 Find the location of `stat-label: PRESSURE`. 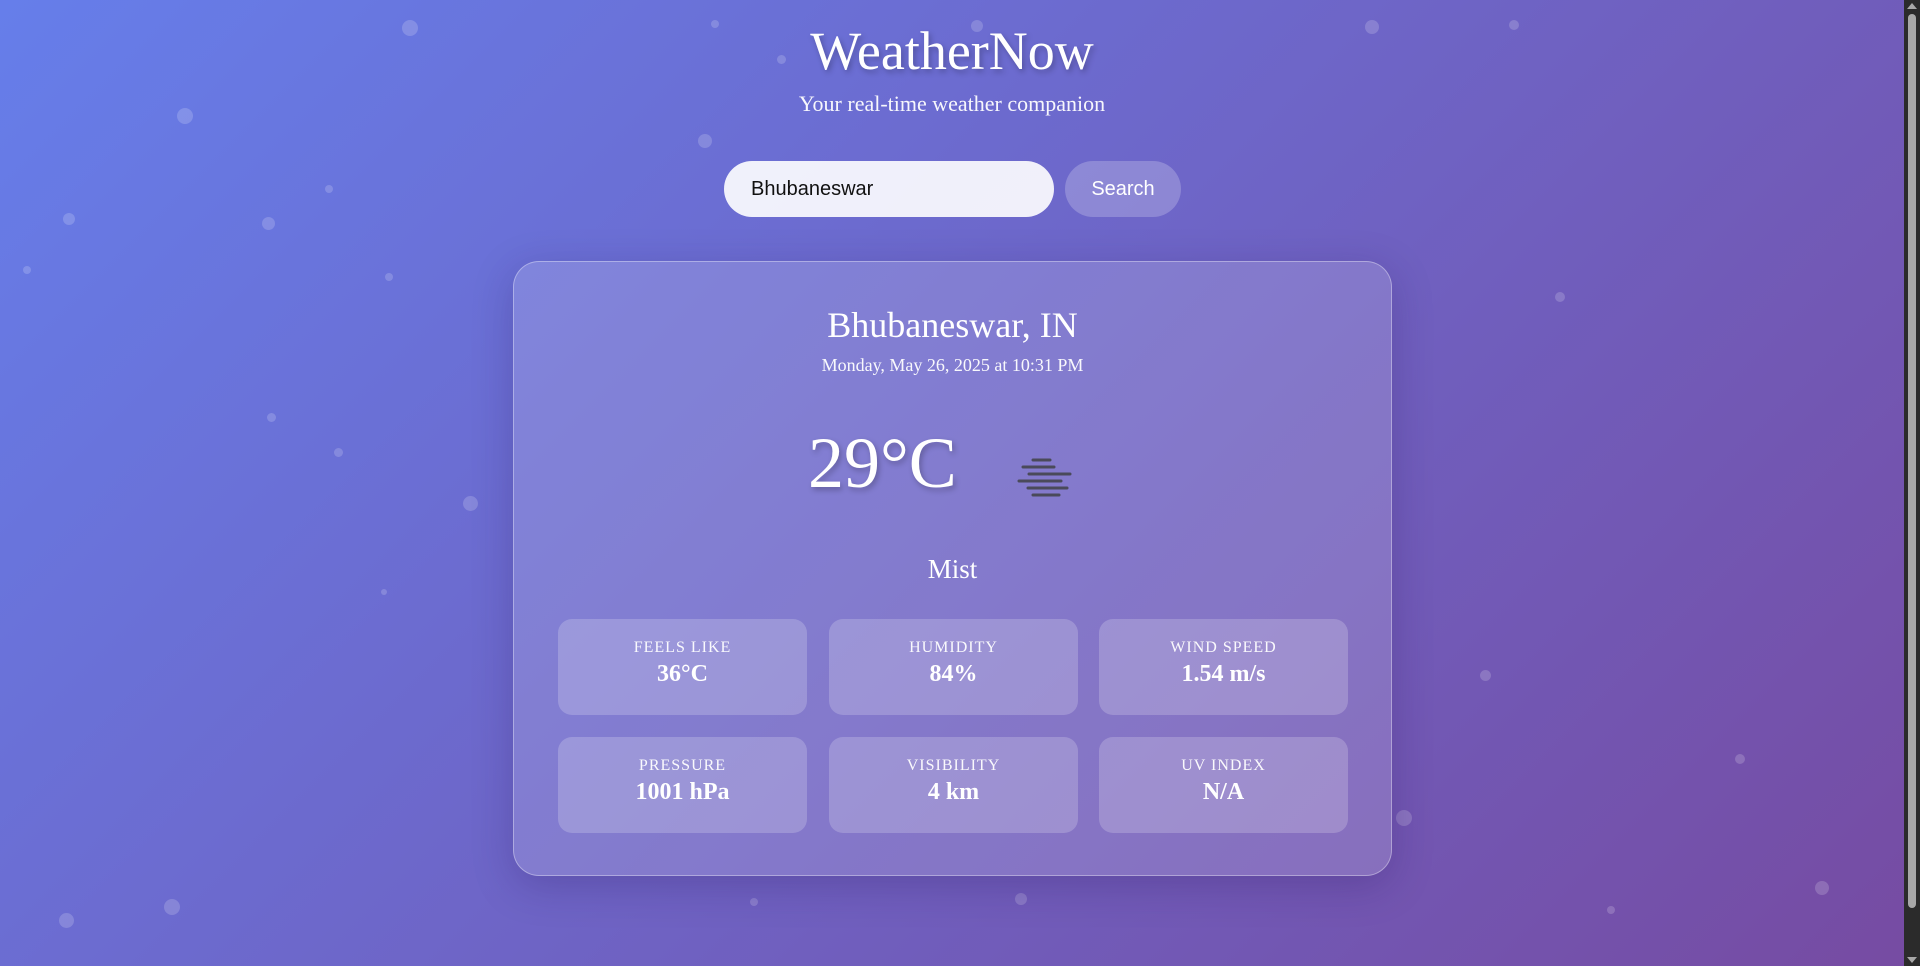

stat-label: PRESSURE is located at coordinates (682, 765).